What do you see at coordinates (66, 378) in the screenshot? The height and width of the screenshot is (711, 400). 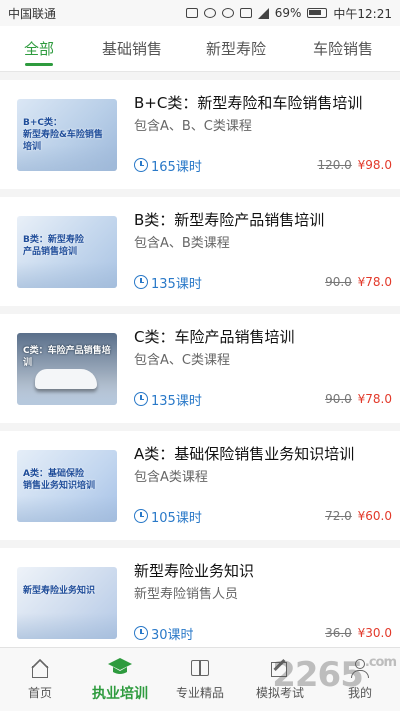 I see `car-image` at bounding box center [66, 378].